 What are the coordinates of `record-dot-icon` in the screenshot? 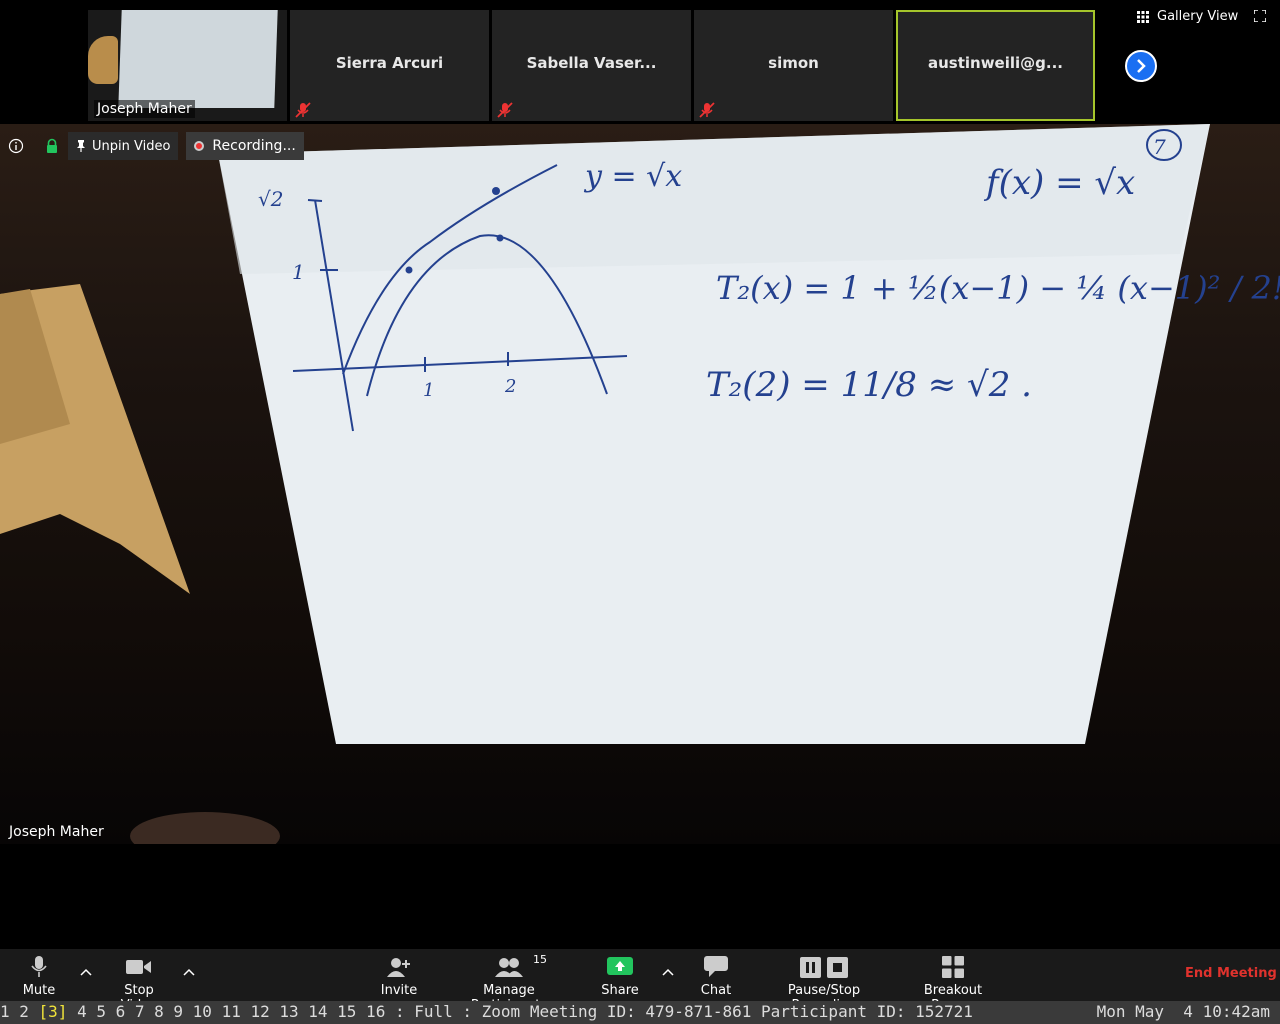 It's located at (199, 146).